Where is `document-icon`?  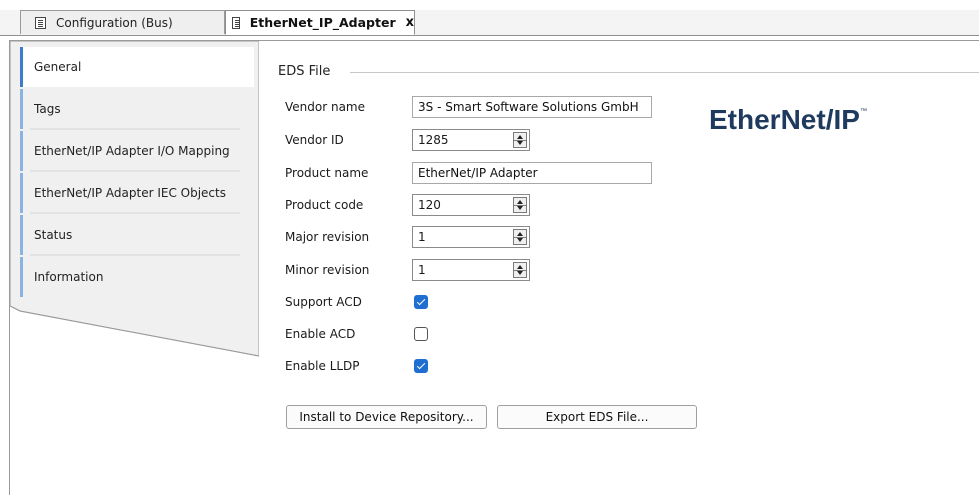
document-icon is located at coordinates (40, 22).